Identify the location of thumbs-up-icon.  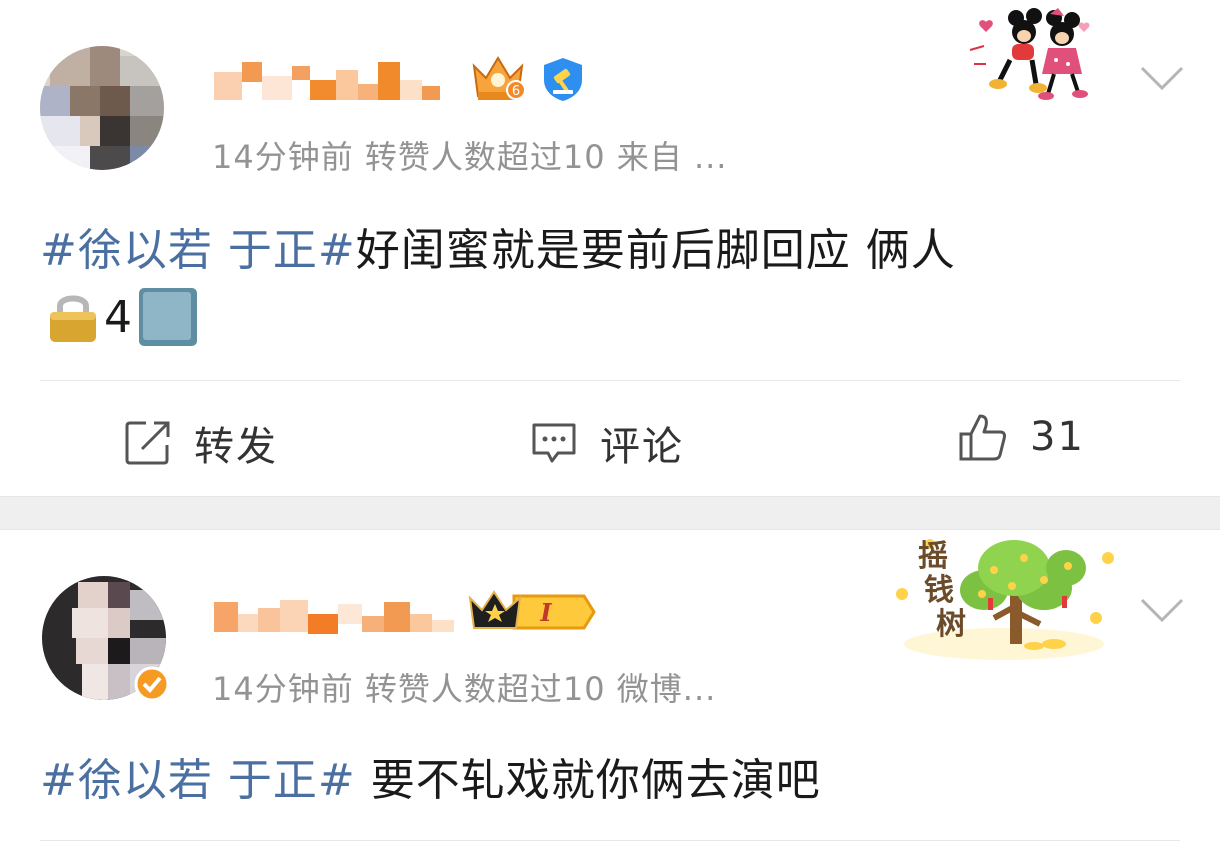
(982, 437).